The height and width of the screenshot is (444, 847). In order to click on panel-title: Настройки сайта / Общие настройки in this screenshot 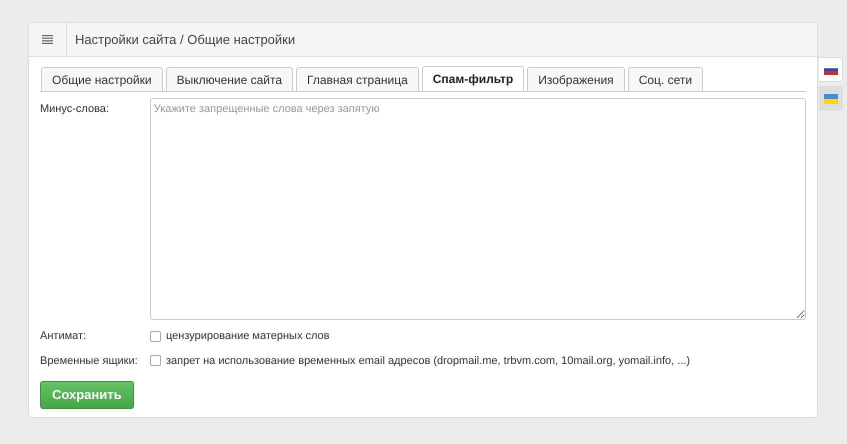, I will do `click(185, 39)`.